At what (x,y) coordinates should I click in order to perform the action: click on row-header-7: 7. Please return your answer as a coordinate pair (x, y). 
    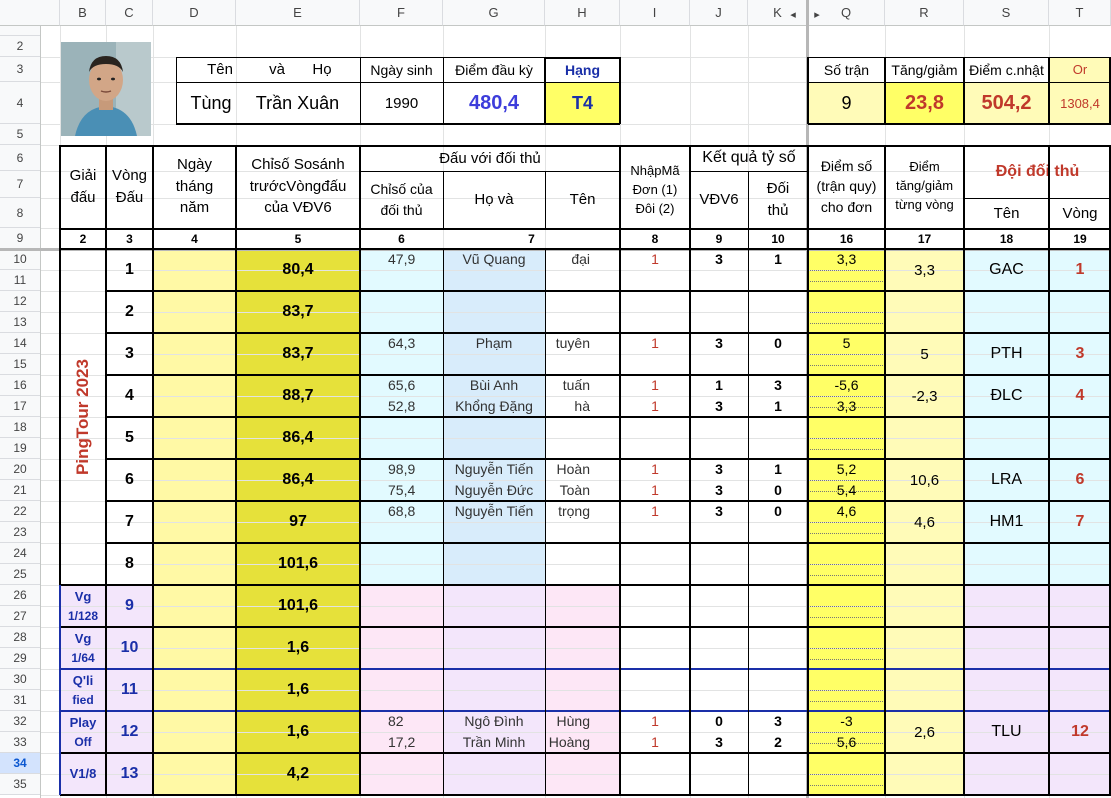
    Looking at the image, I should click on (20, 184).